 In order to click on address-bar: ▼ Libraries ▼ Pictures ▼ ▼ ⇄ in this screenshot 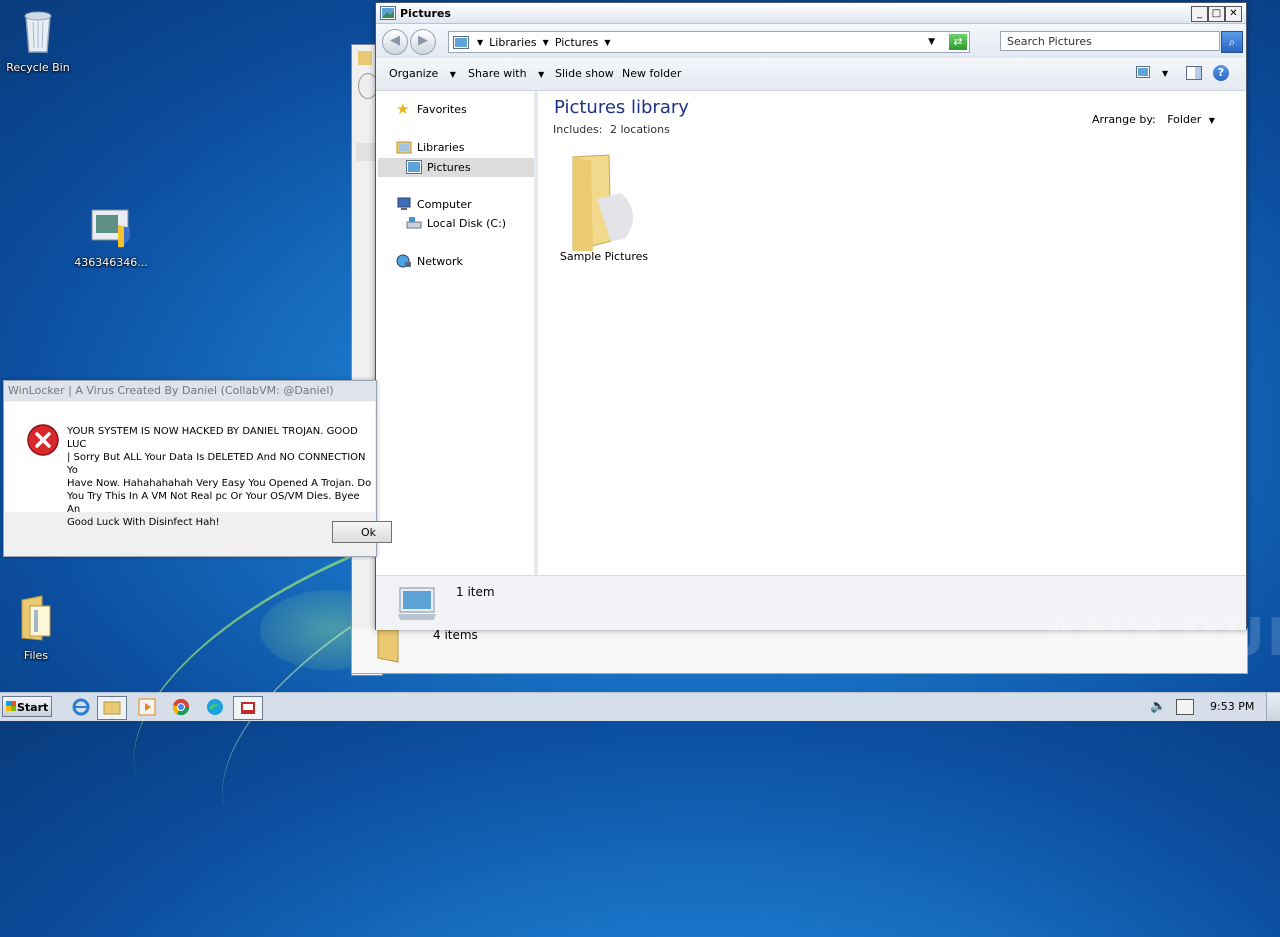, I will do `click(709, 42)`.